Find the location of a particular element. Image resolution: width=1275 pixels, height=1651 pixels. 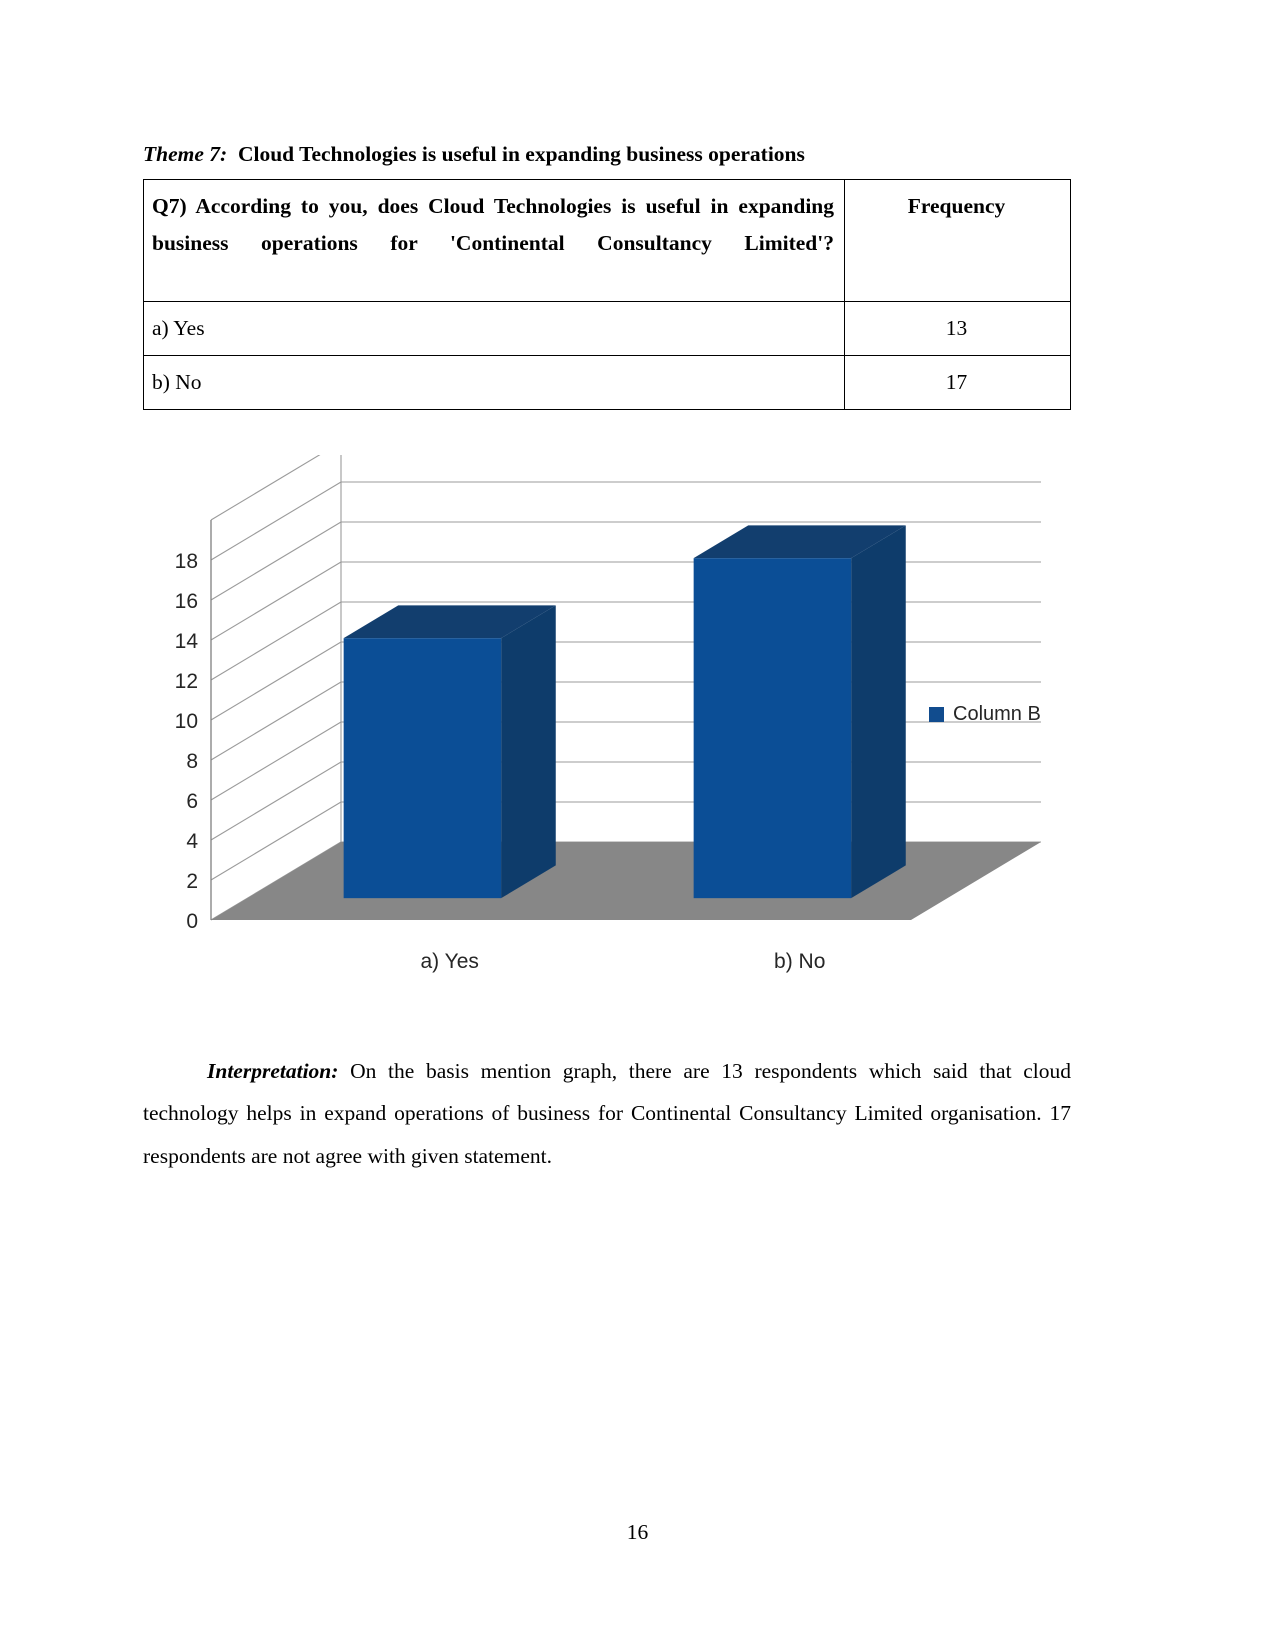

table-row: b) No 17 is located at coordinates (607, 382).